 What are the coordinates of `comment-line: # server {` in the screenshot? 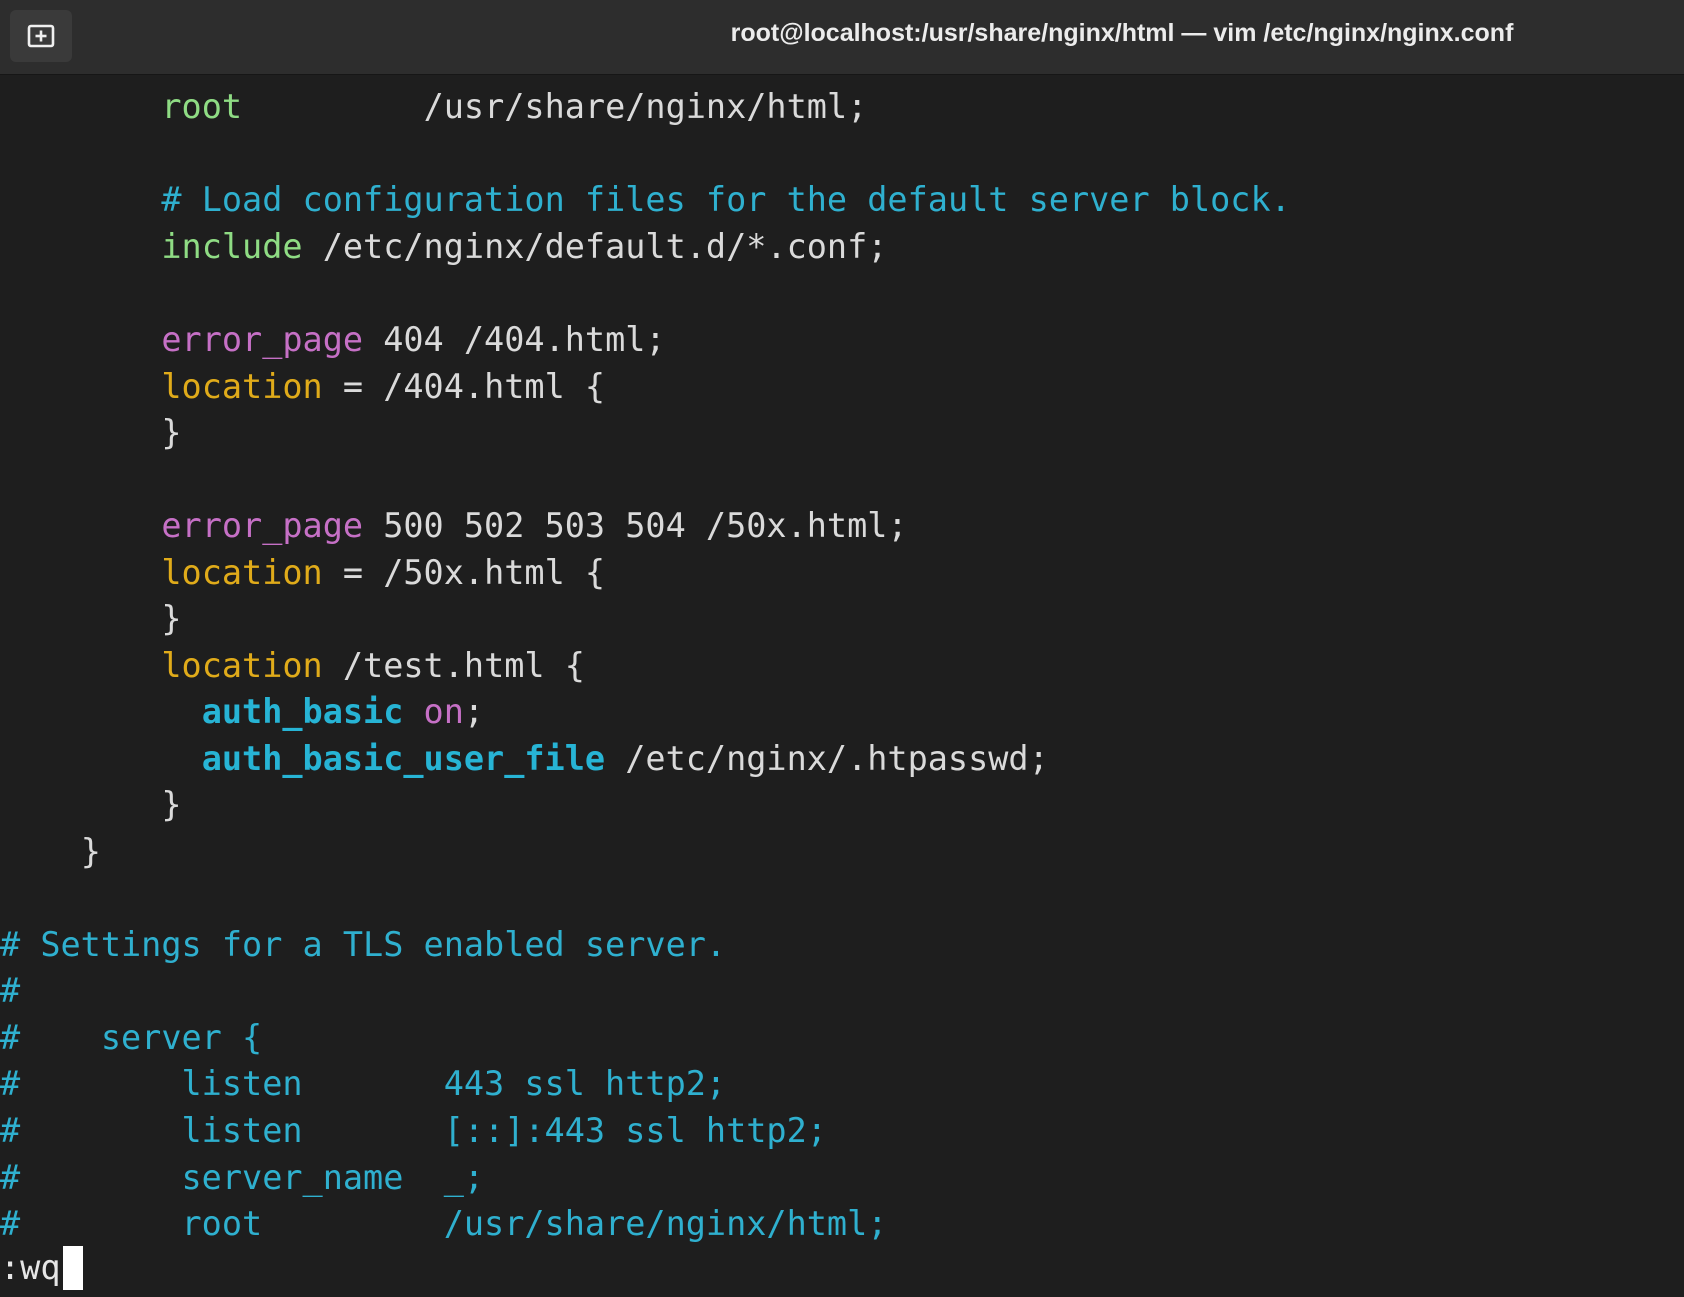 It's located at (131, 1037).